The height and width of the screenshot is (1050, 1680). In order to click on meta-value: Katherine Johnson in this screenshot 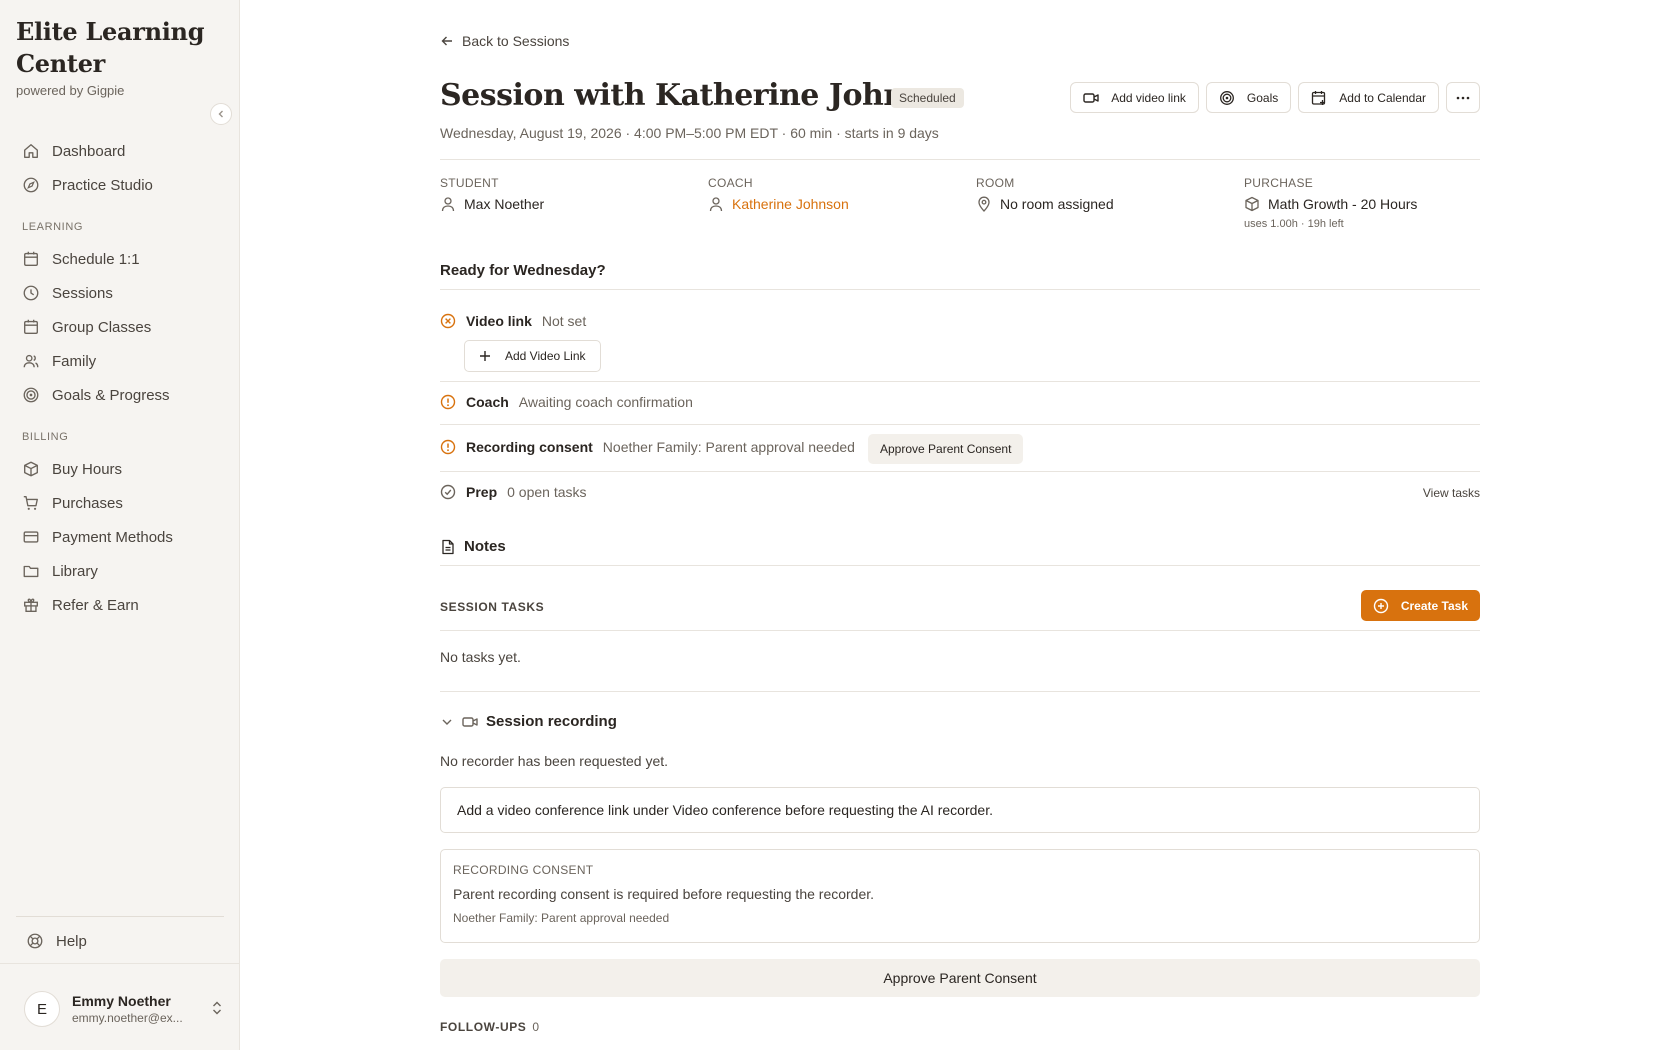, I will do `click(790, 204)`.